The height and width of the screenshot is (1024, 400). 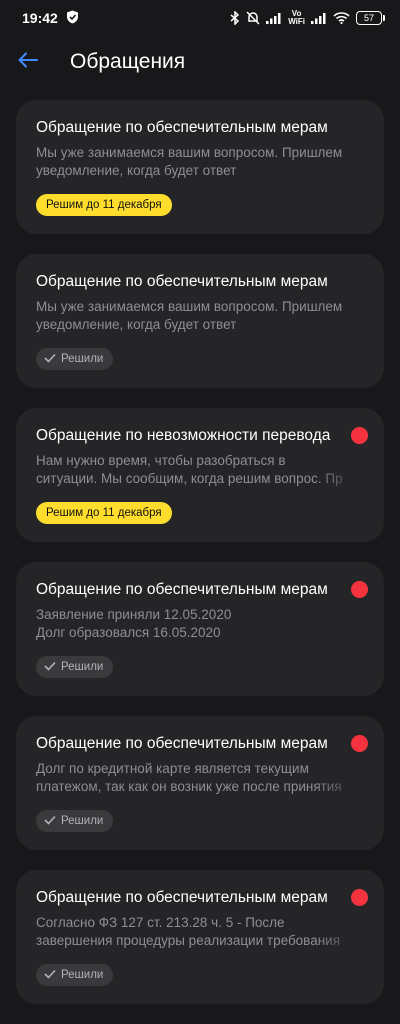 I want to click on app-header: Обращения, so click(x=200, y=62).